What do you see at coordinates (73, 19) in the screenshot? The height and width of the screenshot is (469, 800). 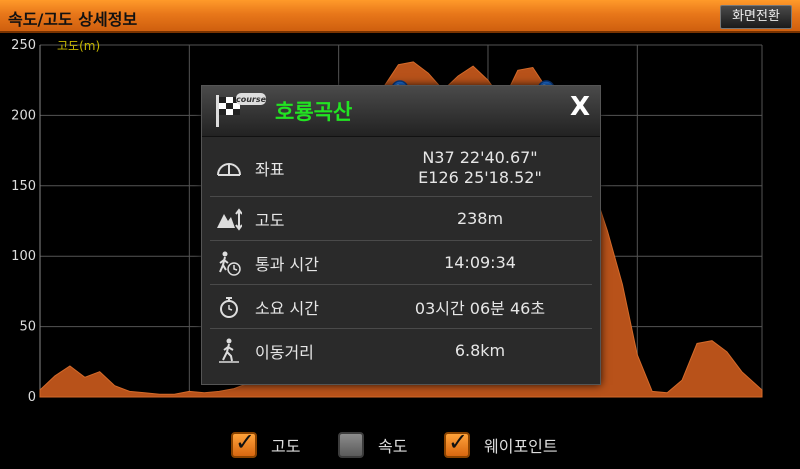 I see `page-title: 속도/고도 상세정보` at bounding box center [73, 19].